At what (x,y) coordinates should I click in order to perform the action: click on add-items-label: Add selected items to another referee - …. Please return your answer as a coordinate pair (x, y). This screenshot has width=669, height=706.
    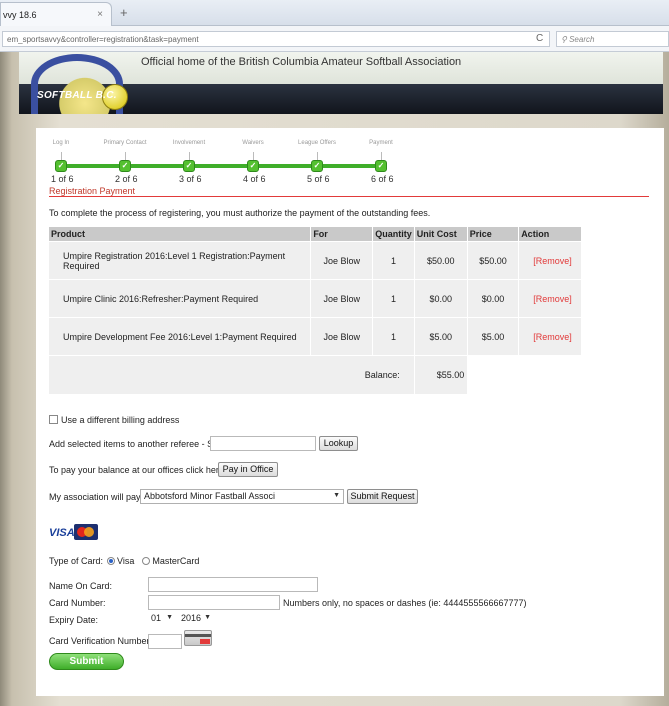
    Looking at the image, I should click on (141, 444).